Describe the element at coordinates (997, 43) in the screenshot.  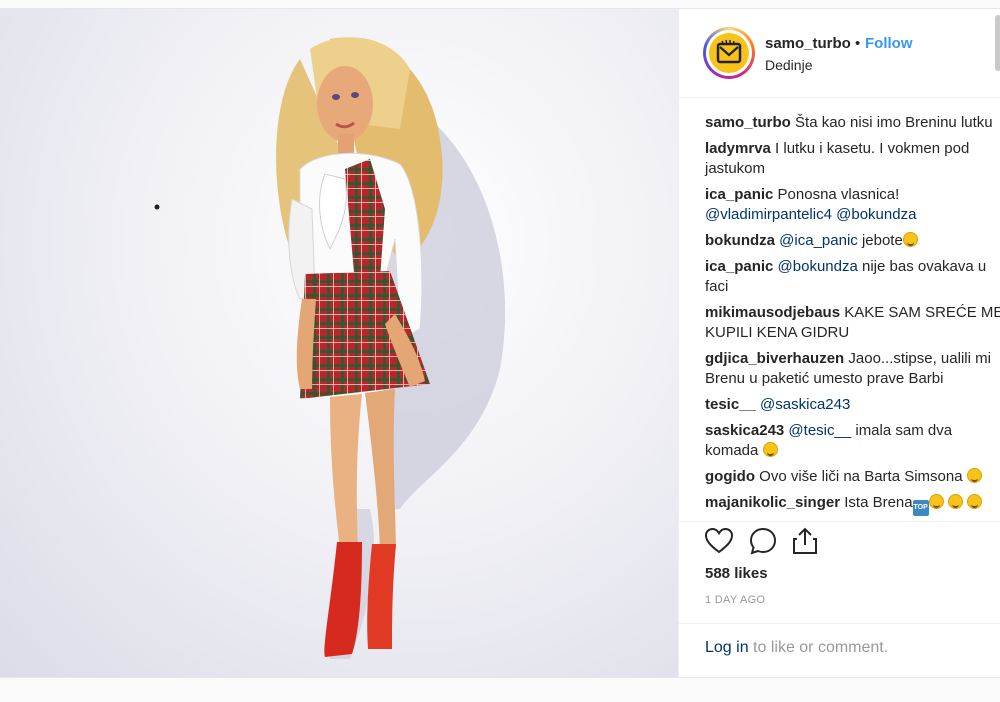
I see `scrollbar-thumb` at that location.